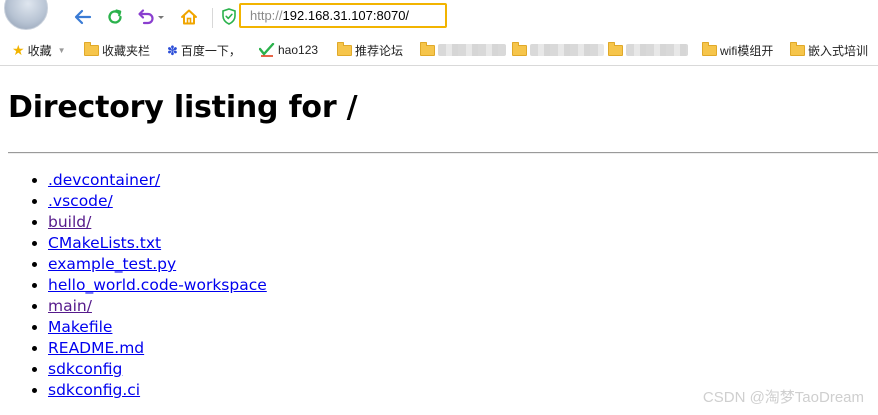 The width and height of the screenshot is (878, 415). I want to click on bookmark-favorites-bar: 收藏夹栏, so click(117, 50).